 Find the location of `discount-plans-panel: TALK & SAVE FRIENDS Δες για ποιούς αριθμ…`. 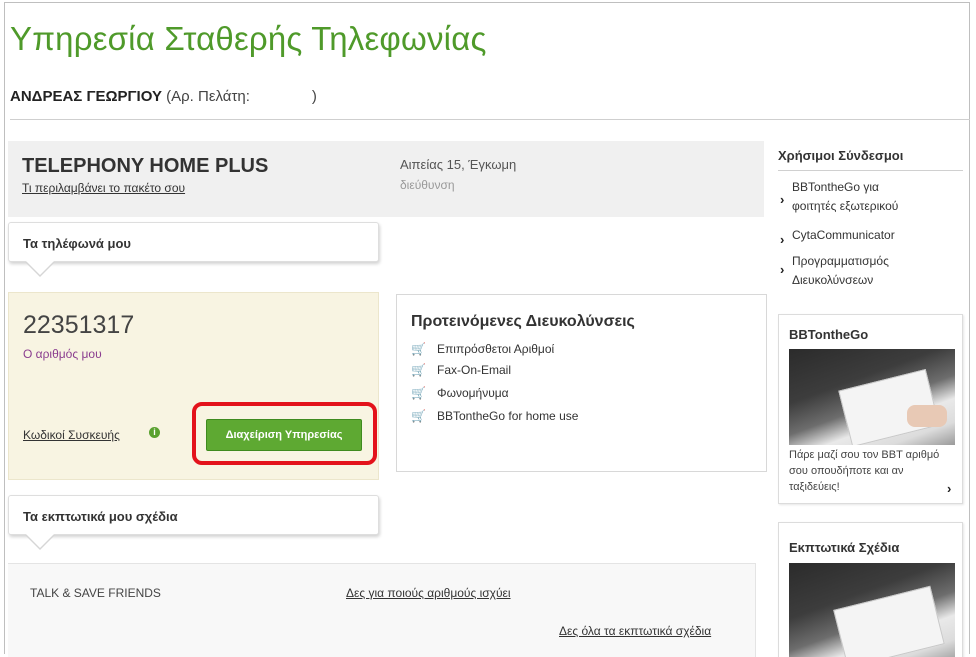

discount-plans-panel: TALK & SAVE FRIENDS Δες για ποιούς αριθμ… is located at coordinates (382, 610).